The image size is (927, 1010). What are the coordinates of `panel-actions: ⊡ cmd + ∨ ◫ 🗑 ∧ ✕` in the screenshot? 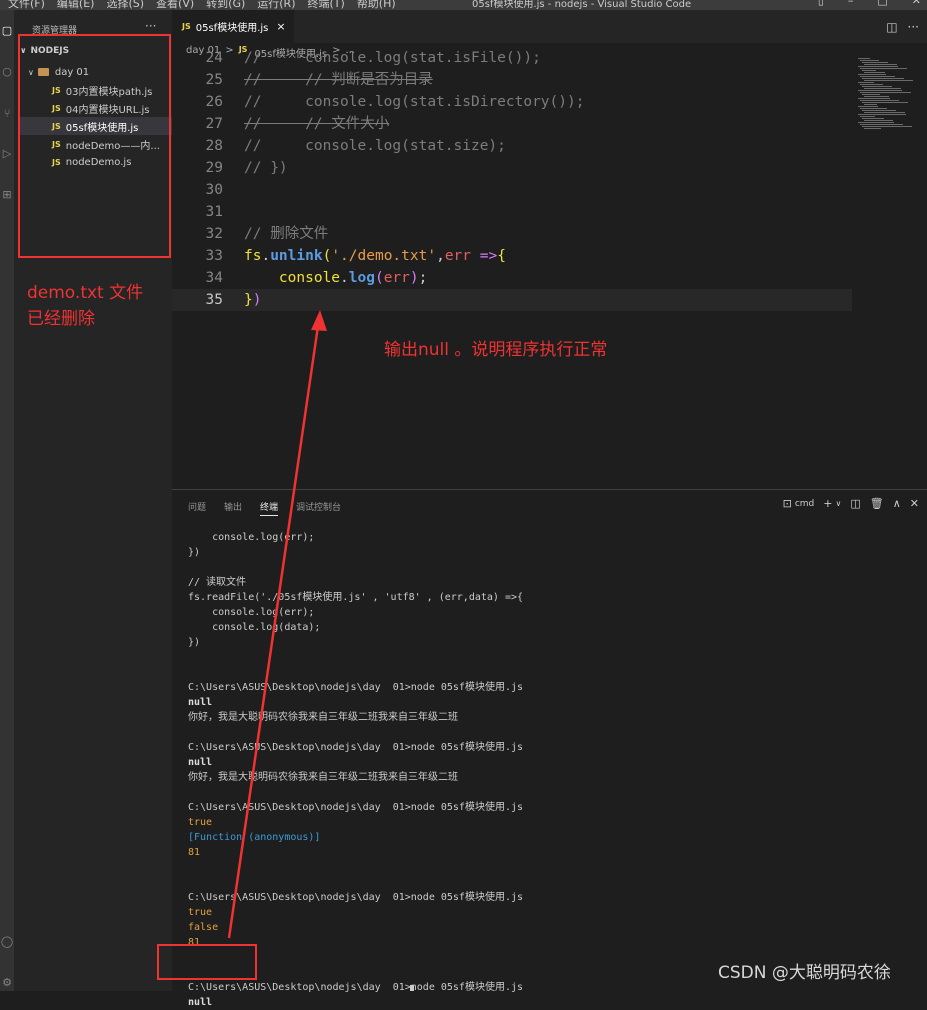 It's located at (851, 503).